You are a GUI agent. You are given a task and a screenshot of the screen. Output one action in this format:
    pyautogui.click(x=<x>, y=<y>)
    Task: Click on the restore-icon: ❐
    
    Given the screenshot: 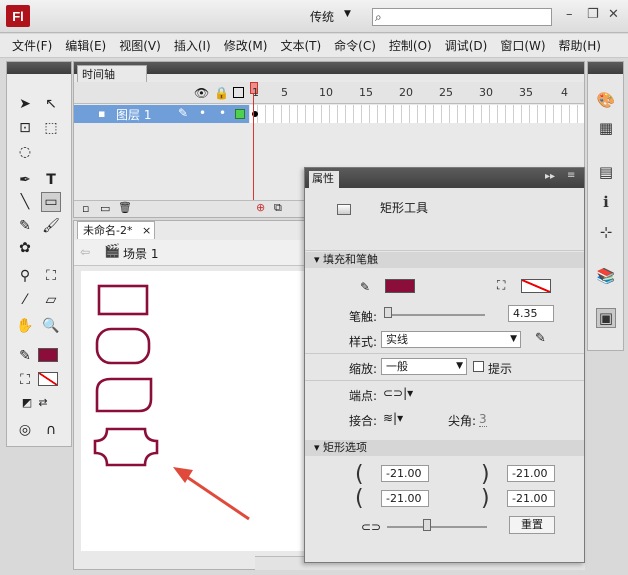 What is the action you would take?
    pyautogui.click(x=593, y=14)
    